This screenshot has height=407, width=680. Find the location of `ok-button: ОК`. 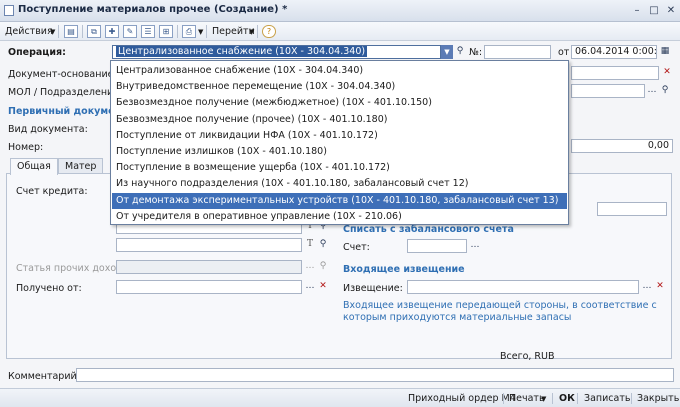

ok-button: ОК is located at coordinates (567, 398).